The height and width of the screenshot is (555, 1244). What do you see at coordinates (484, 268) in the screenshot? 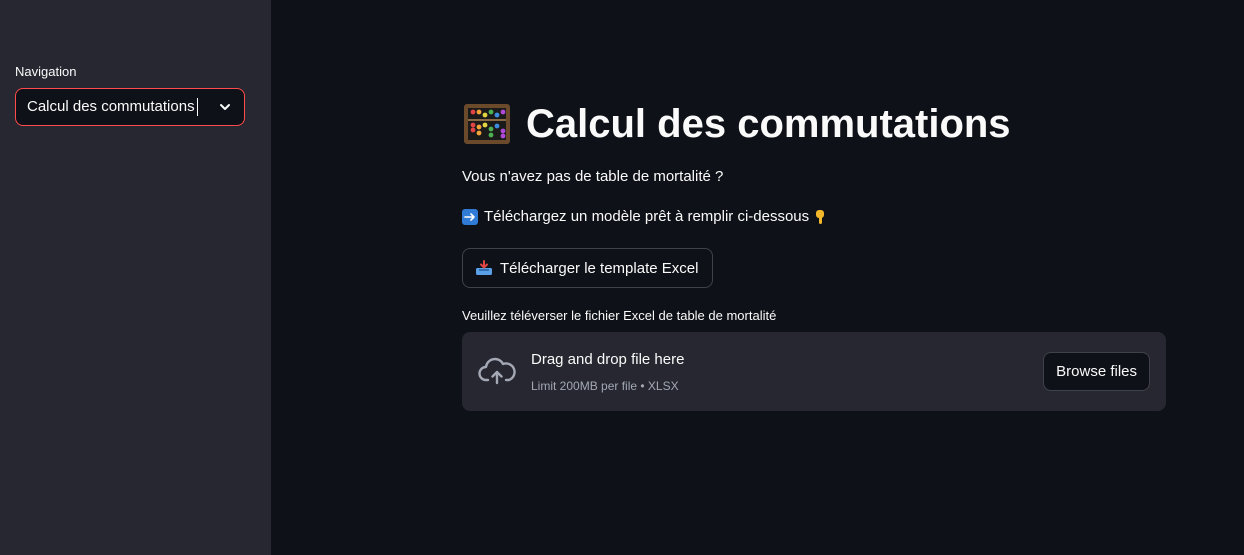
I see `inbox-tray-icon` at bounding box center [484, 268].